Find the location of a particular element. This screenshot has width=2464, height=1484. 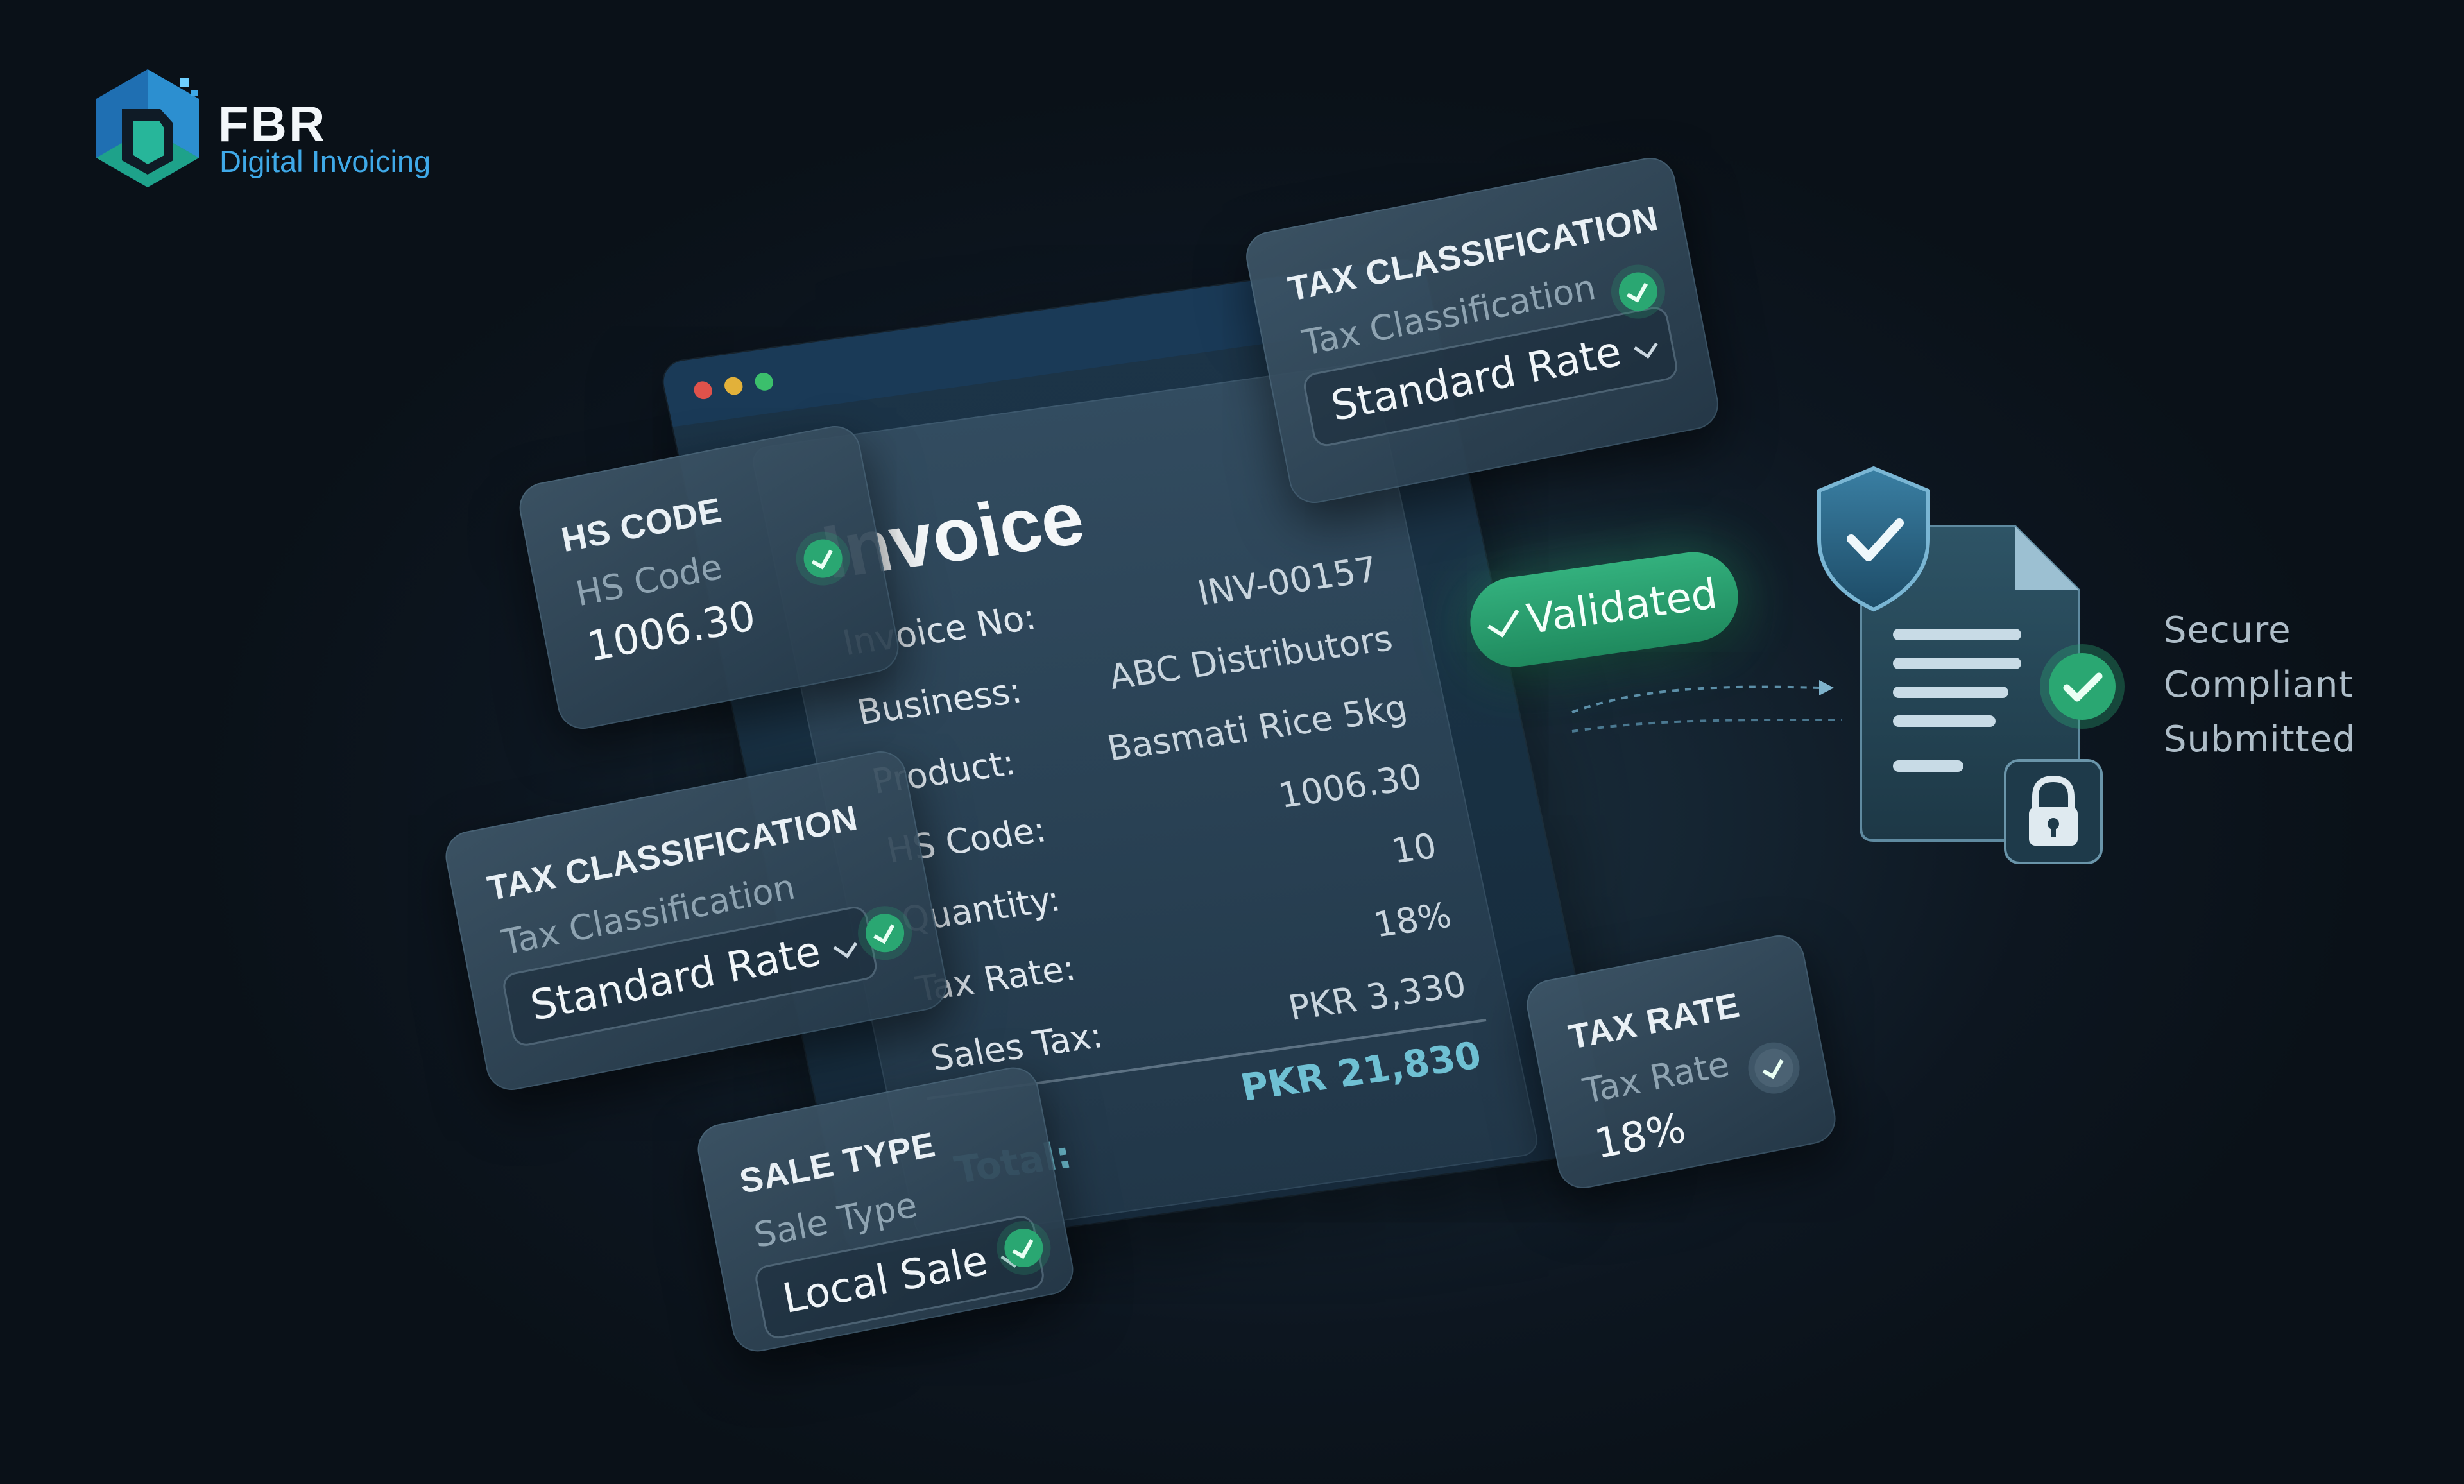

checkmark-icon is located at coordinates (1503, 620).